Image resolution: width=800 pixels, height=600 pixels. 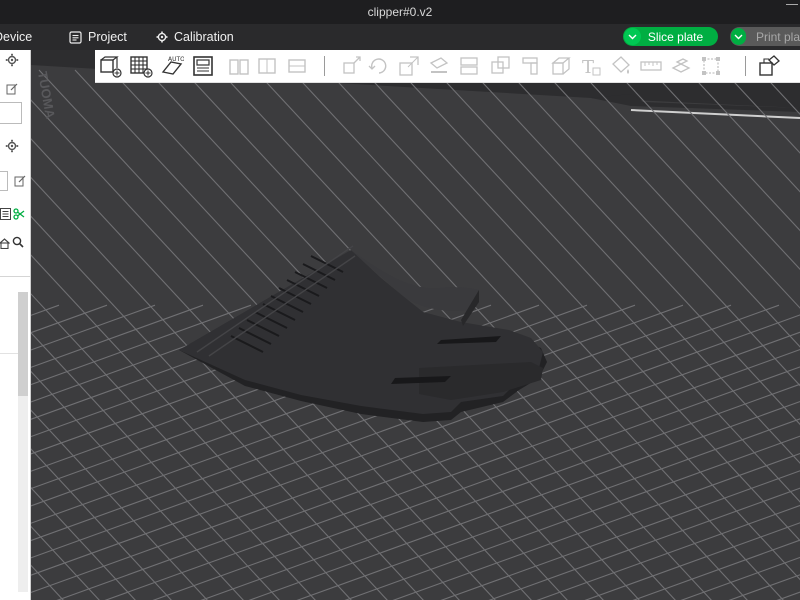 I want to click on print-plate-button: Print plate, so click(x=765, y=36).